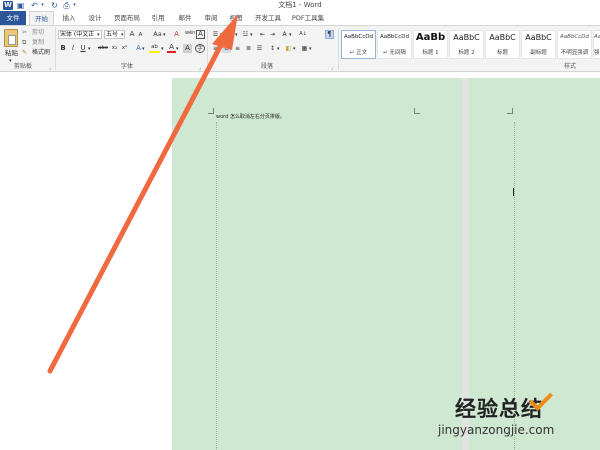 The height and width of the screenshot is (450, 600). Describe the element at coordinates (502, 44) in the screenshot. I see `style-title: AaBbC 标题` at that location.